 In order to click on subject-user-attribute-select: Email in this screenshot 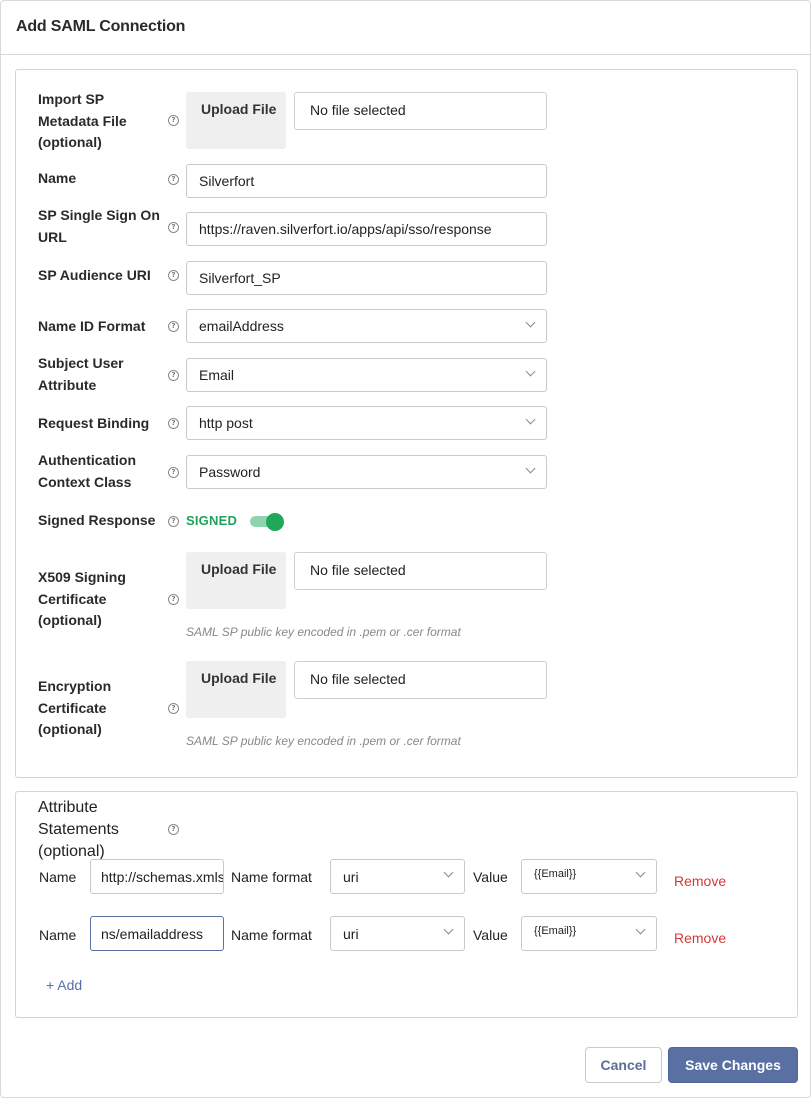, I will do `click(366, 375)`.